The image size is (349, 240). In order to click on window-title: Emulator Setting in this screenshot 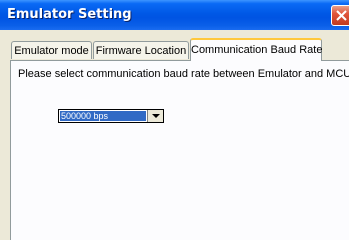, I will do `click(69, 14)`.